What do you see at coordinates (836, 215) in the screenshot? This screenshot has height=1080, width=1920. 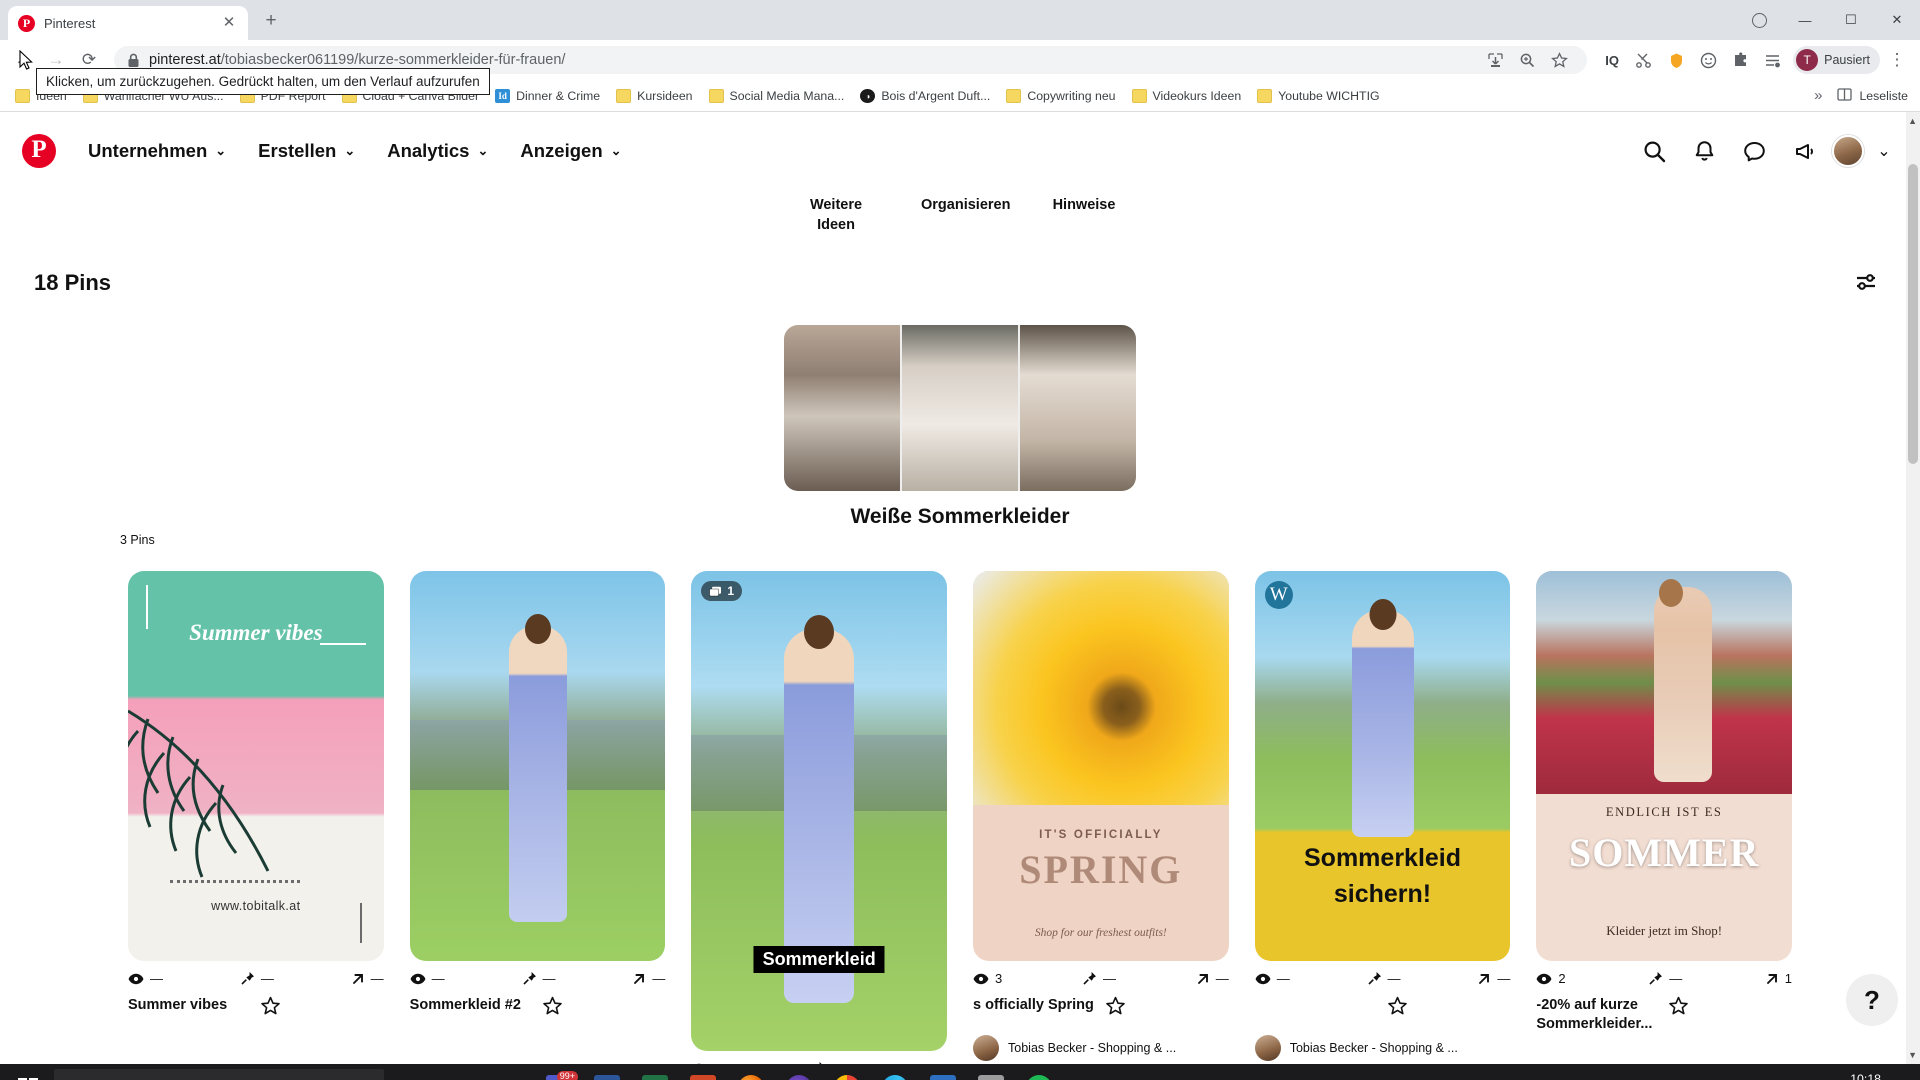 I see `tab-weitere-ideen: Weitere Ideen` at bounding box center [836, 215].